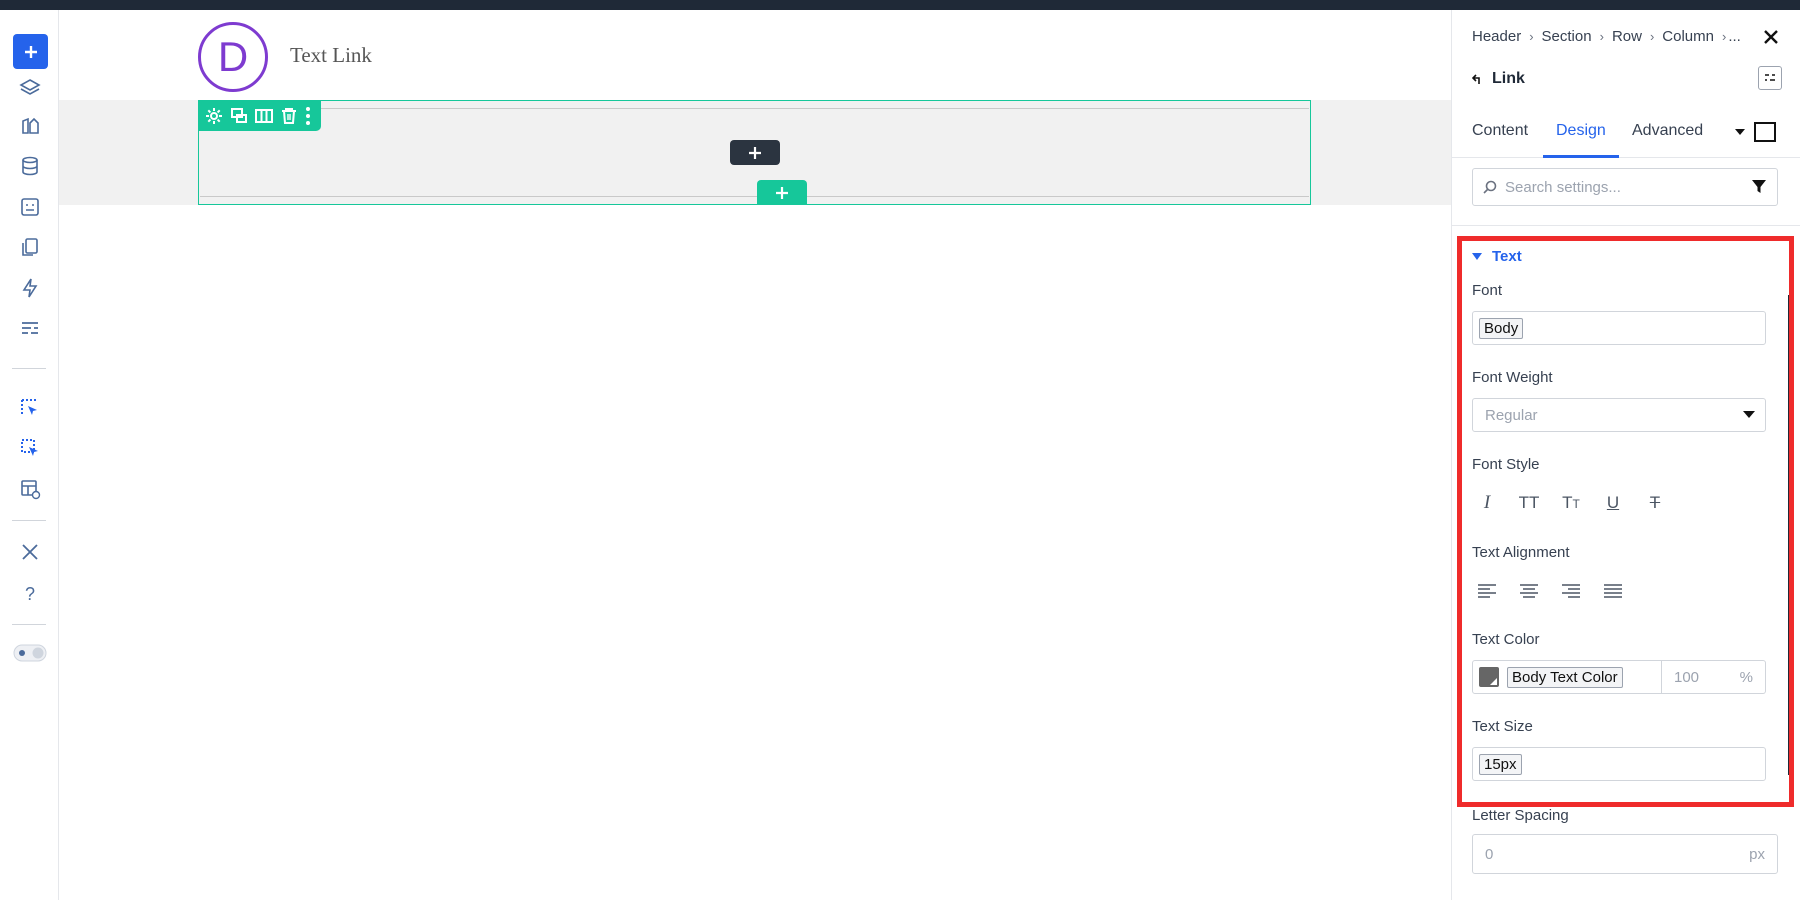 The width and height of the screenshot is (1800, 900). I want to click on logo-letter: D, so click(233, 56).